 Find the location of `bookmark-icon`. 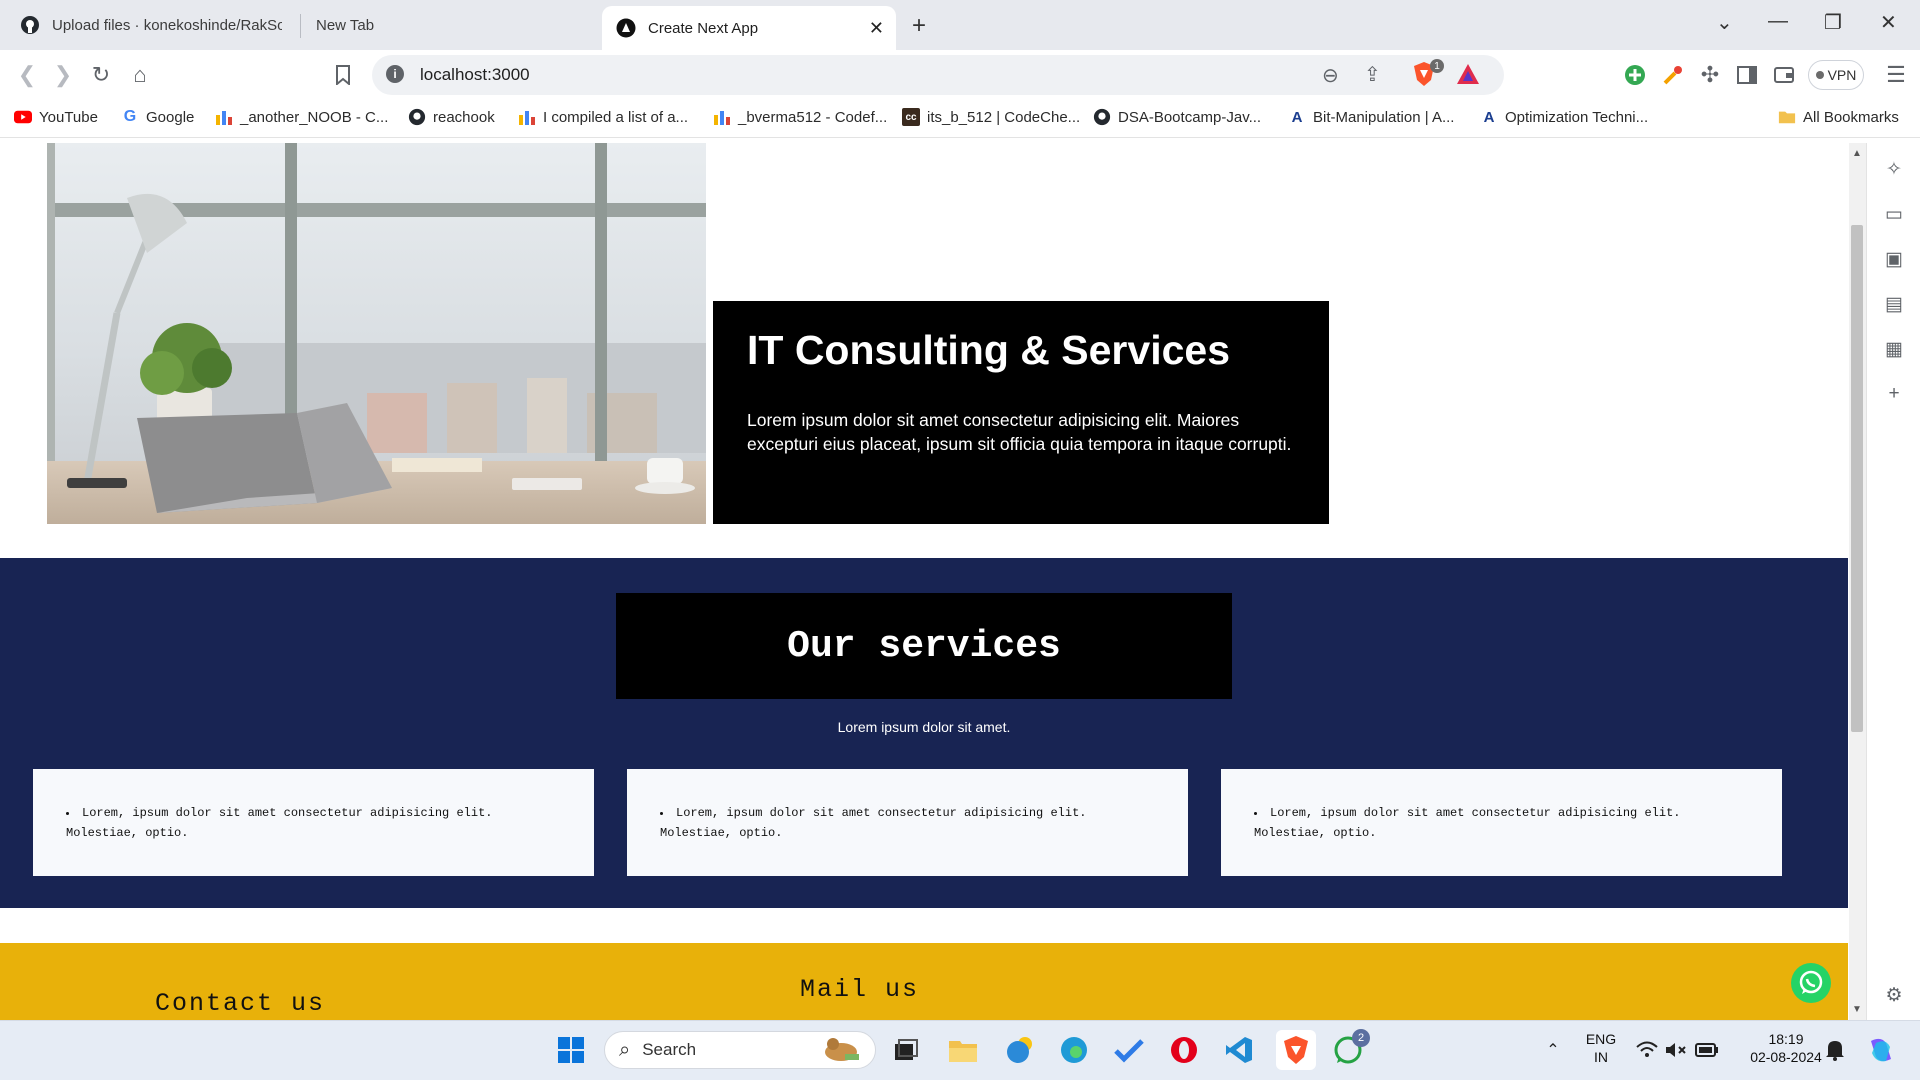

bookmark-icon is located at coordinates (343, 75).